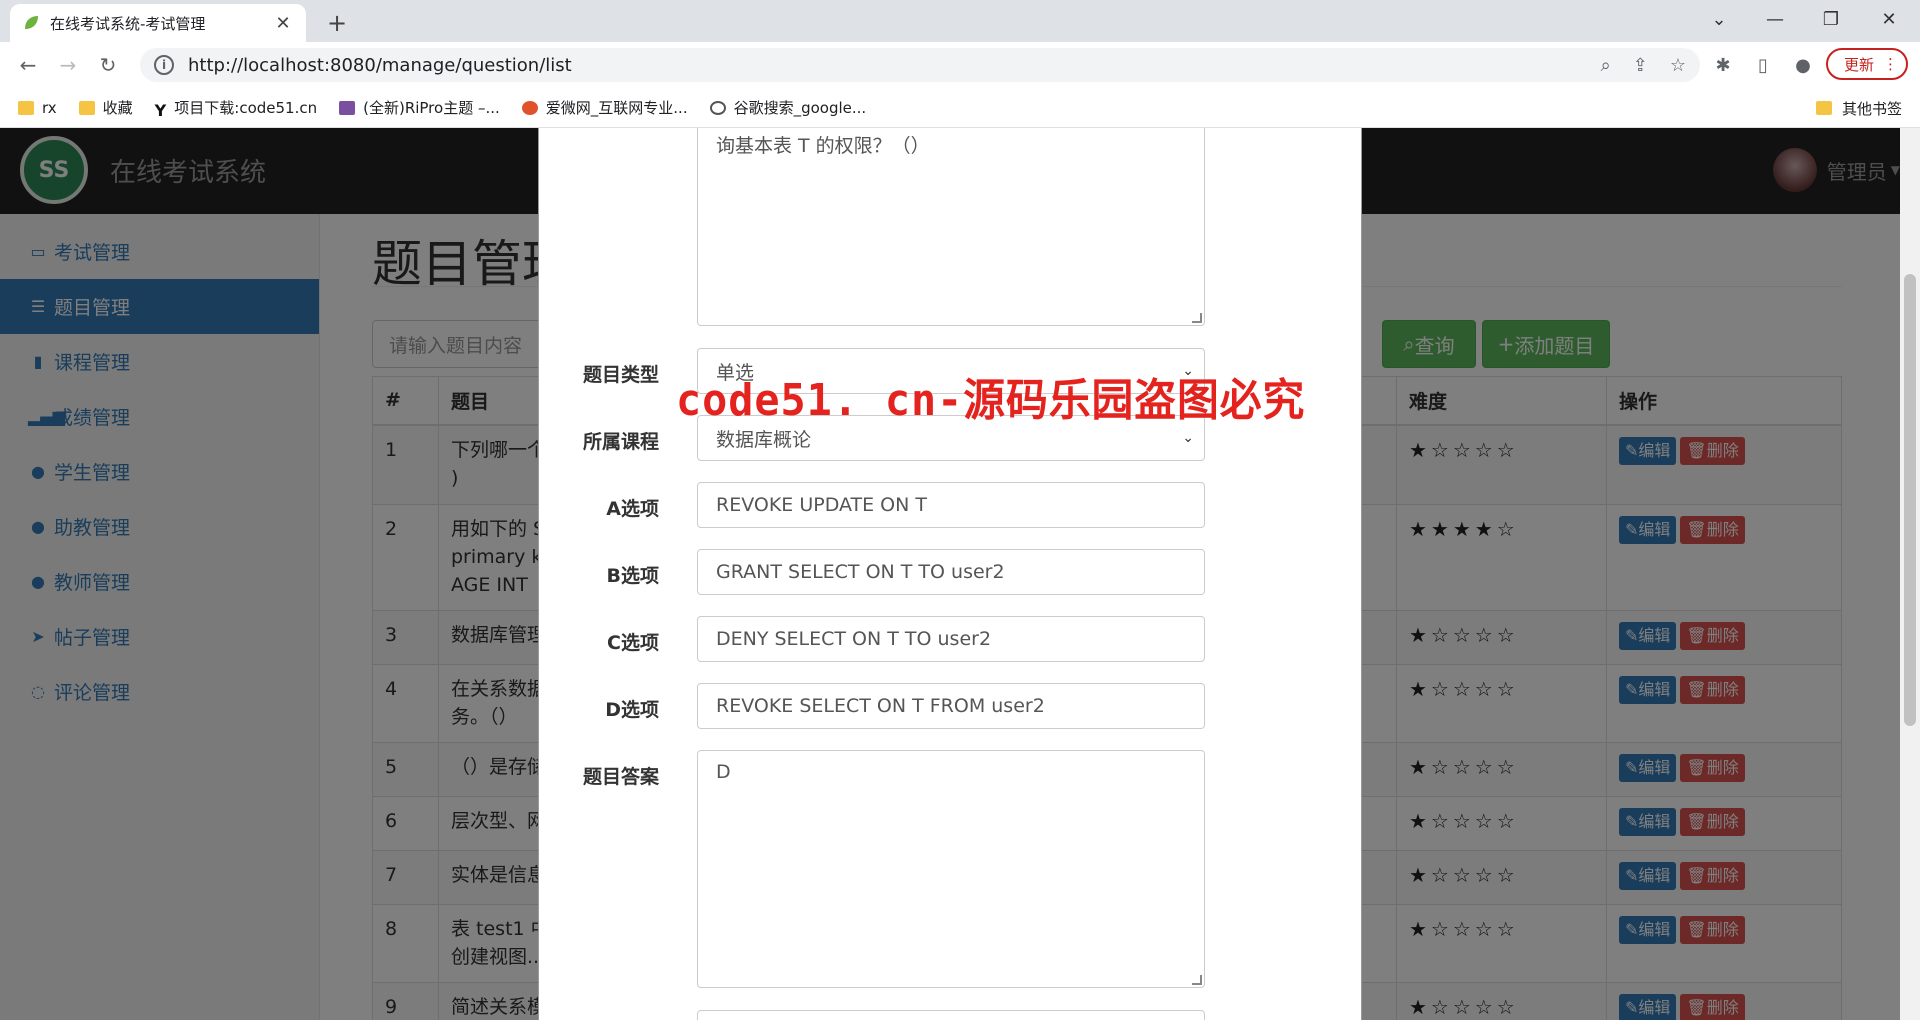 Image resolution: width=1920 pixels, height=1020 pixels. Describe the element at coordinates (128, 23) in the screenshot. I see `tab-title: 在线考试系统-考试管理` at that location.